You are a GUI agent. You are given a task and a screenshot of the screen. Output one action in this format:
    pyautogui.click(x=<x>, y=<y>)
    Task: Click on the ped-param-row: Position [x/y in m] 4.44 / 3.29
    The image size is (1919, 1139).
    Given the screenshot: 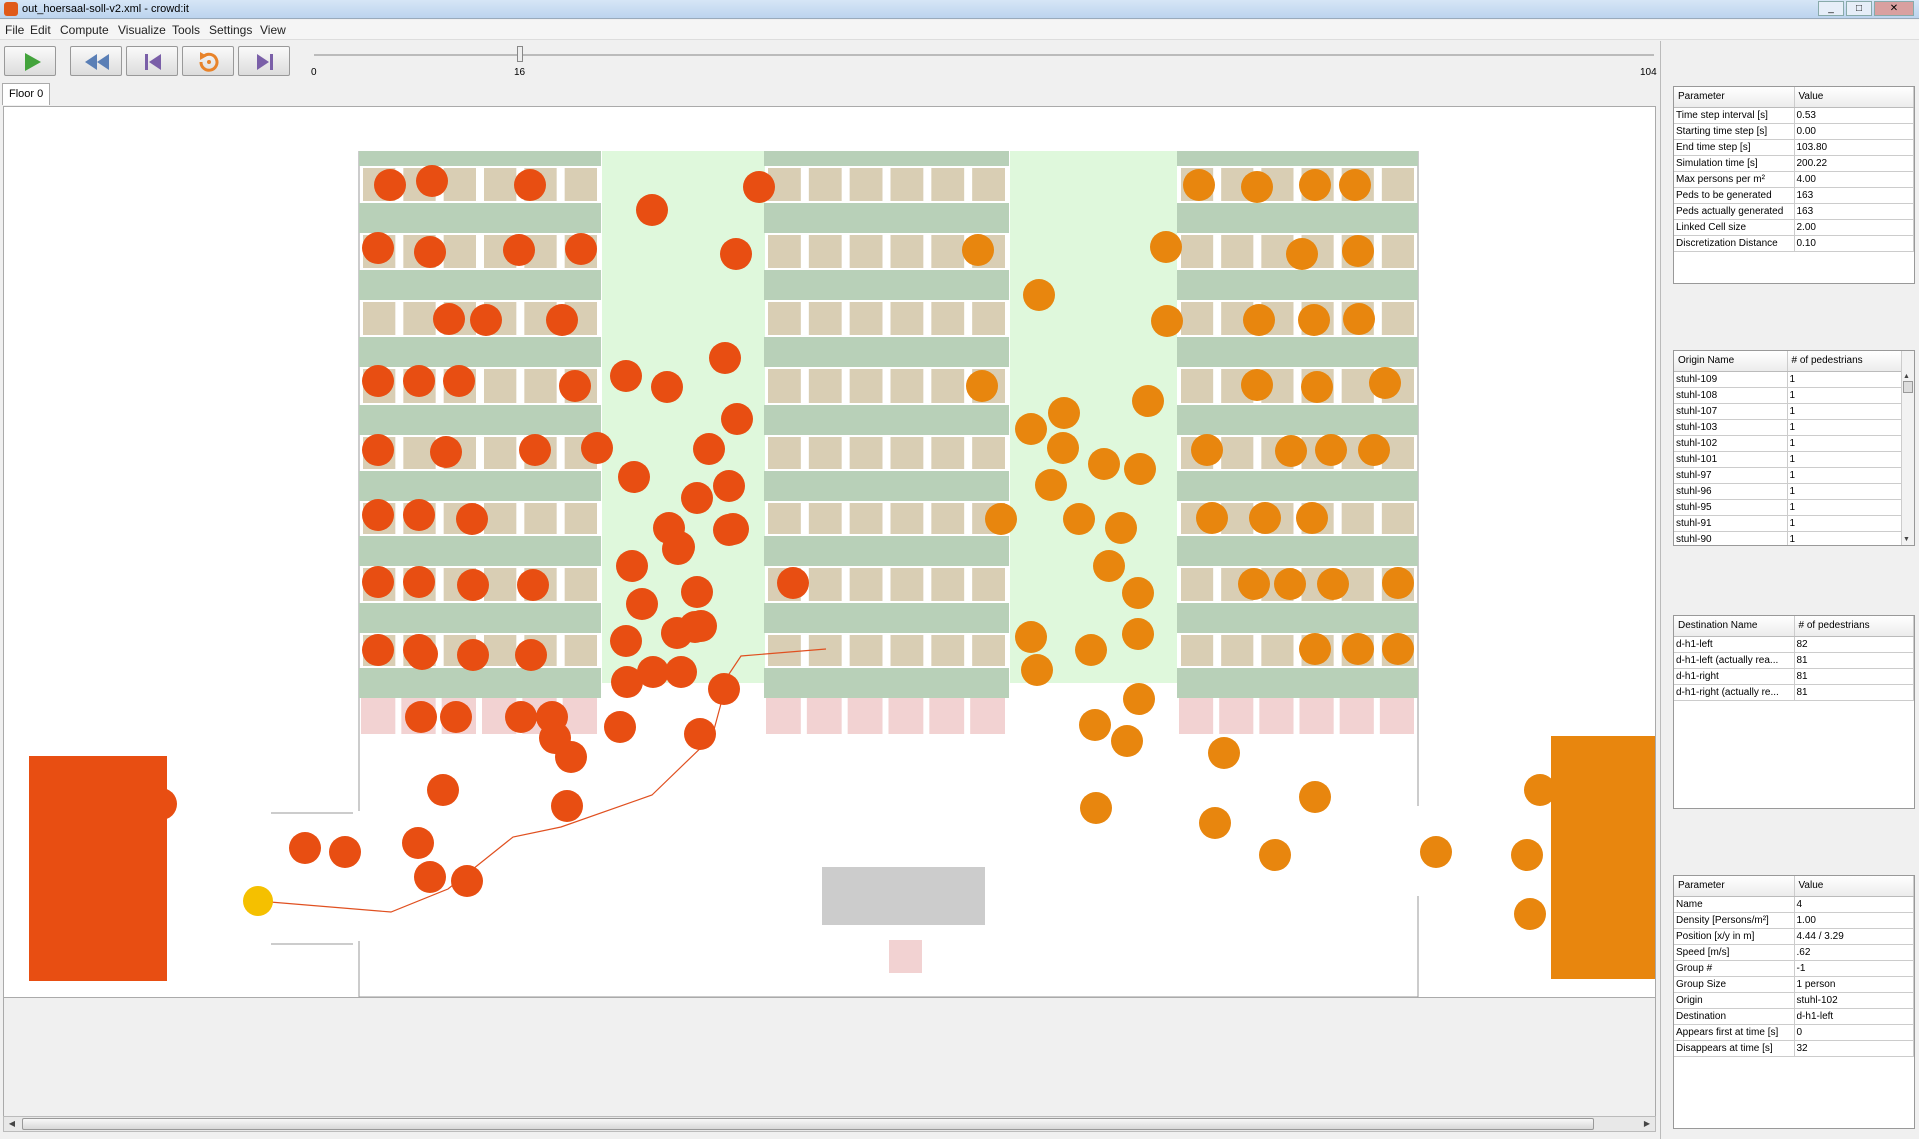 What is the action you would take?
    pyautogui.click(x=1794, y=936)
    